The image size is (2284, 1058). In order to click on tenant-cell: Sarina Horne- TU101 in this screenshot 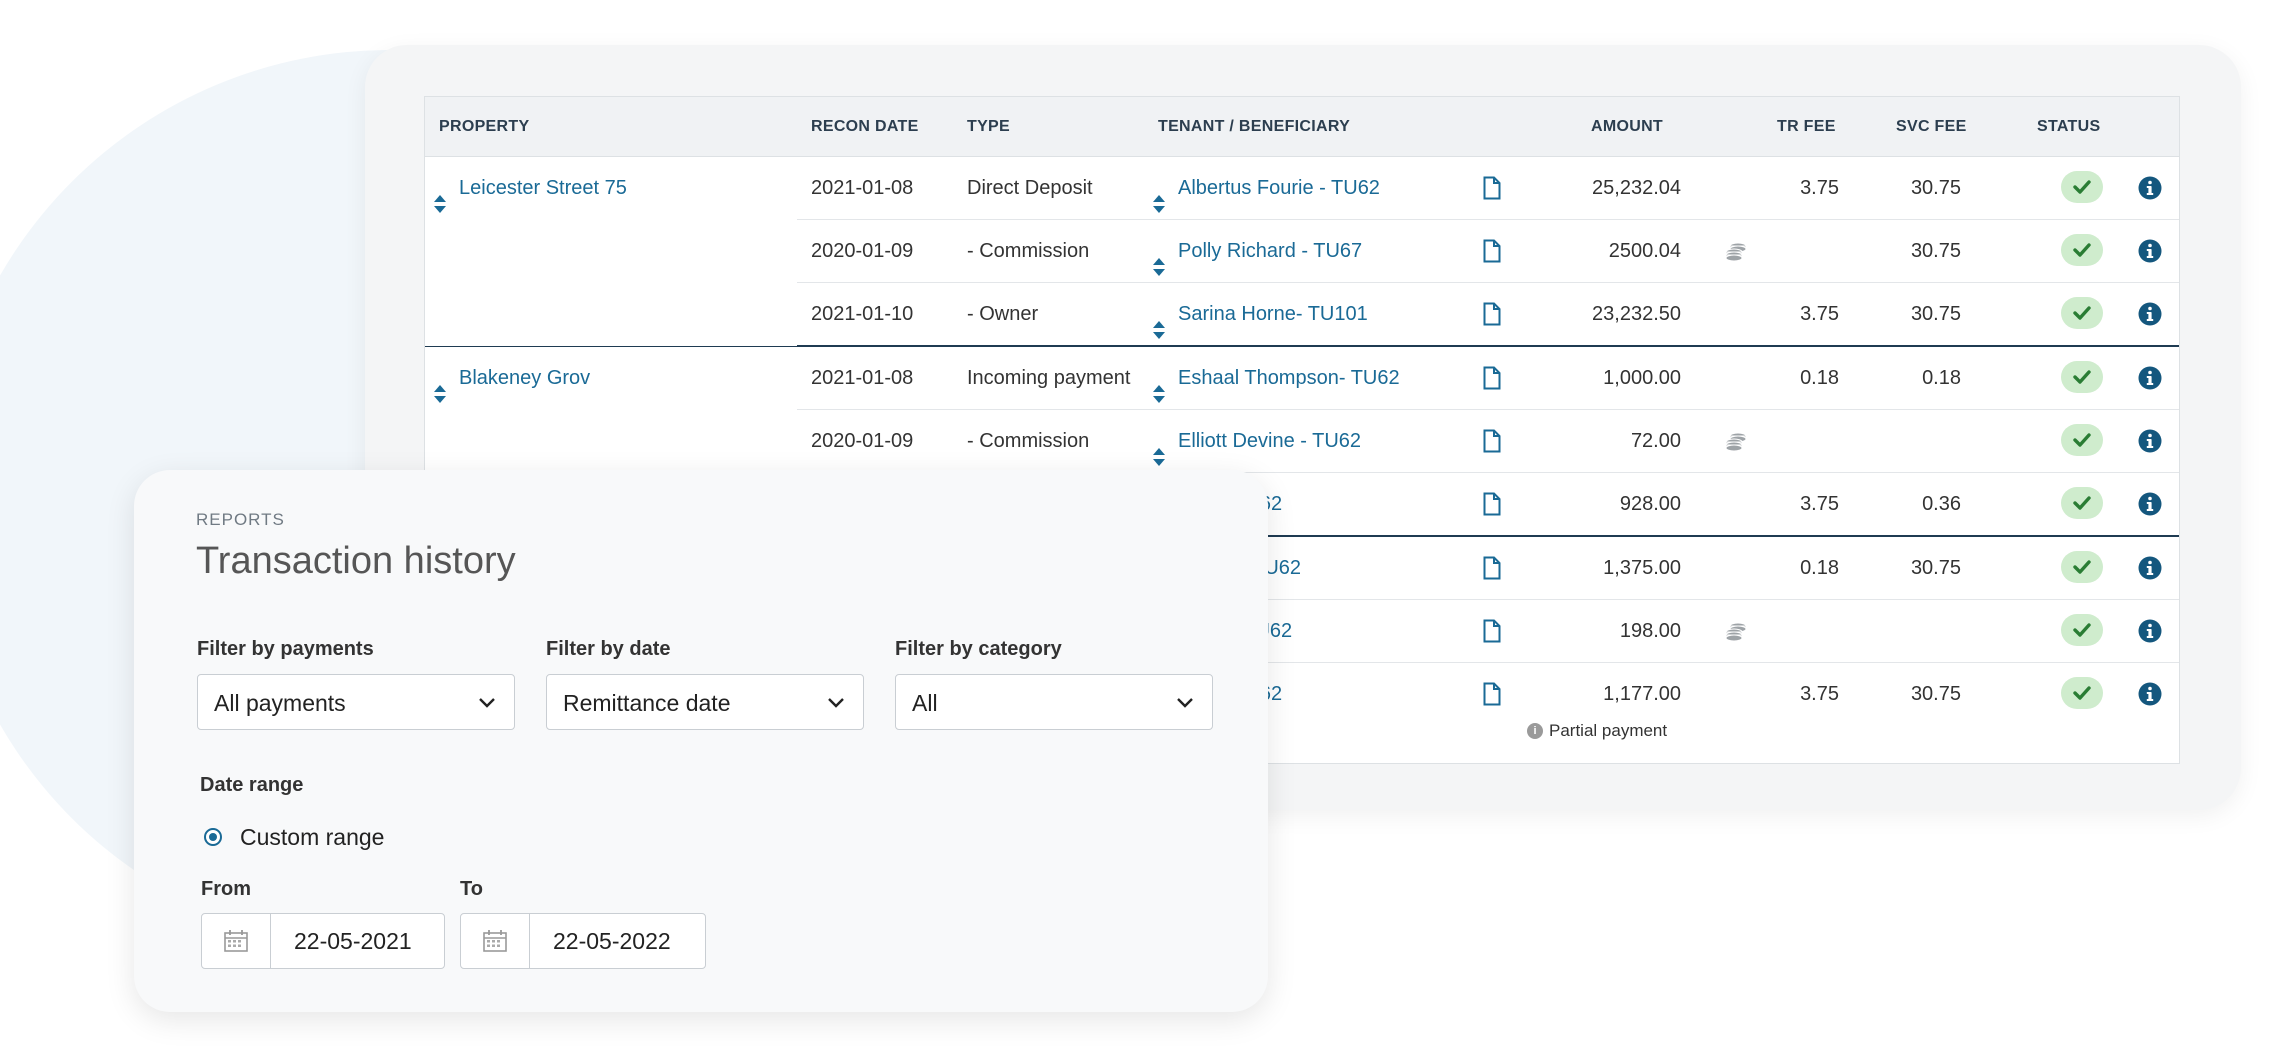, I will do `click(1260, 314)`.